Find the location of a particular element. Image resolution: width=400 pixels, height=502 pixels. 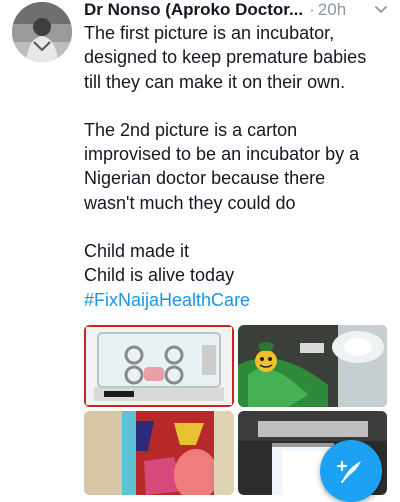

text-line: wasn't much they could do is located at coordinates (190, 202).